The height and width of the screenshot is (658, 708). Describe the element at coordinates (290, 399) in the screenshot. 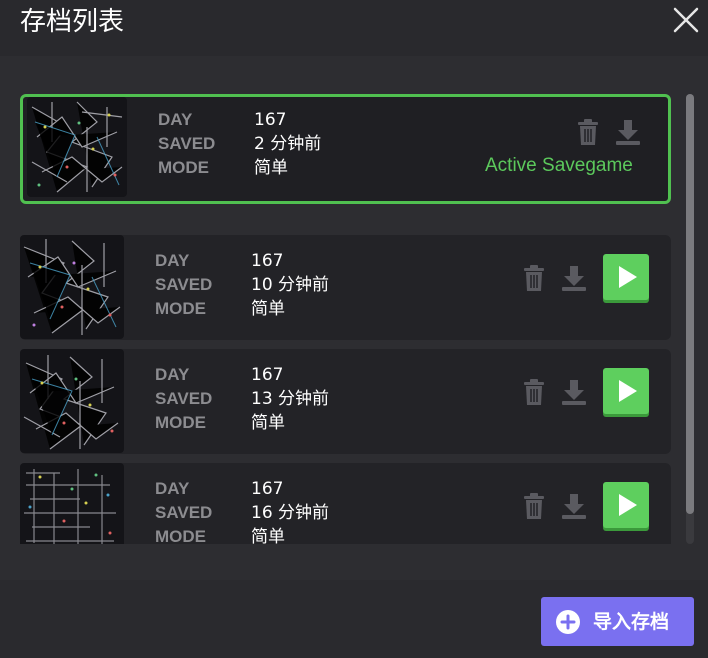

I see `saved-value: 13 分钟前` at that location.